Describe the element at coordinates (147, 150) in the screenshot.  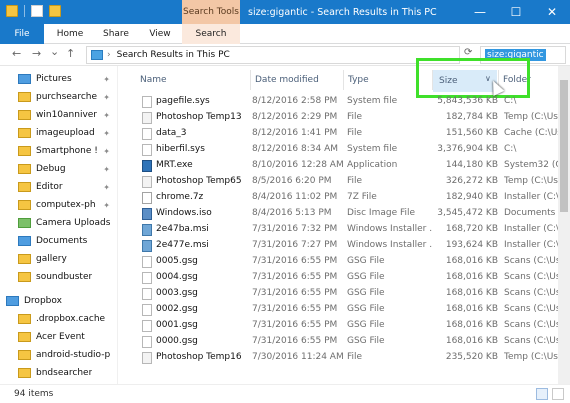
I see `system-file-icon` at that location.